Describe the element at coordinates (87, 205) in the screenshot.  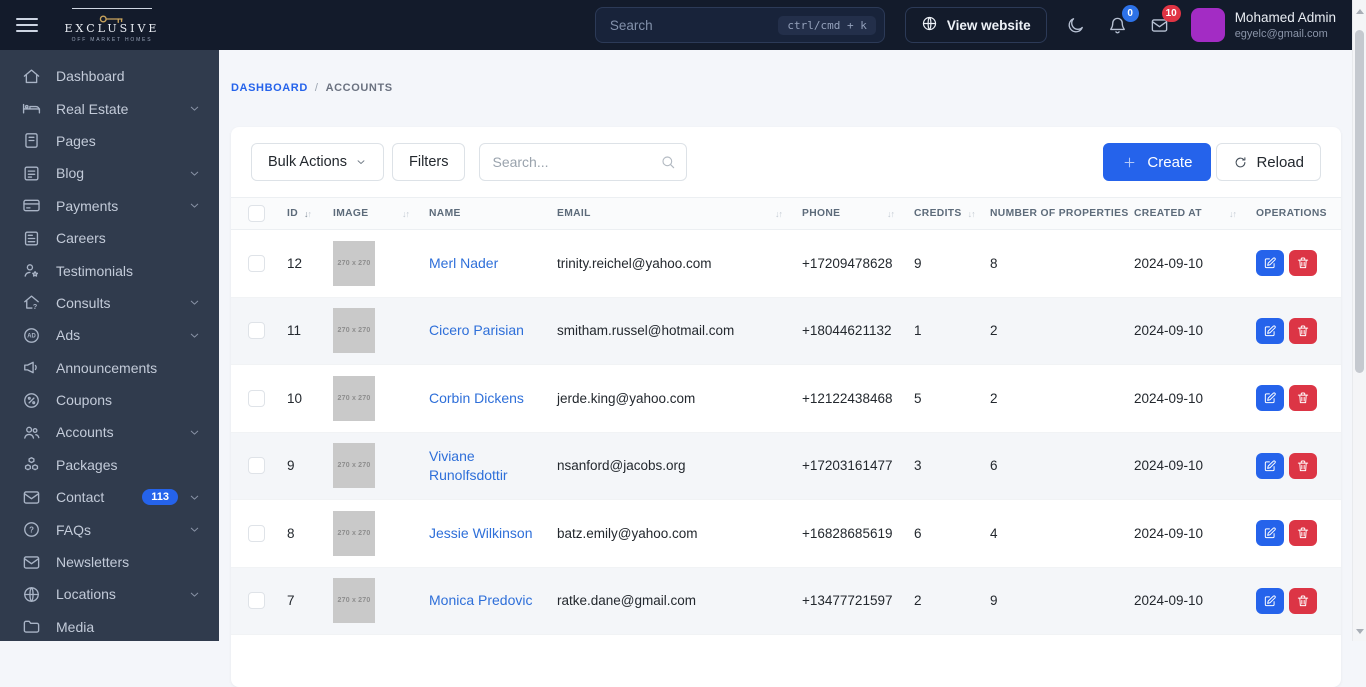
I see `sidebar-item-label: Payments` at that location.